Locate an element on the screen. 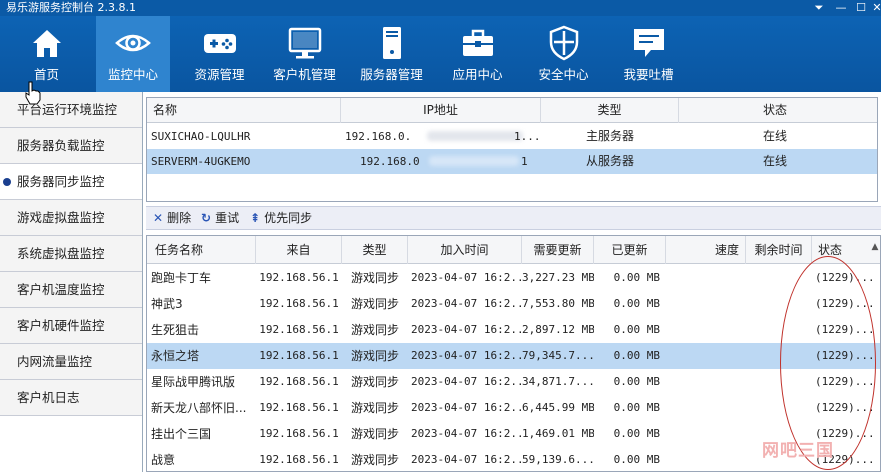 Image resolution: width=881 pixels, height=472 pixels. task-need-update: 7,553.80 MB is located at coordinates (558, 303).